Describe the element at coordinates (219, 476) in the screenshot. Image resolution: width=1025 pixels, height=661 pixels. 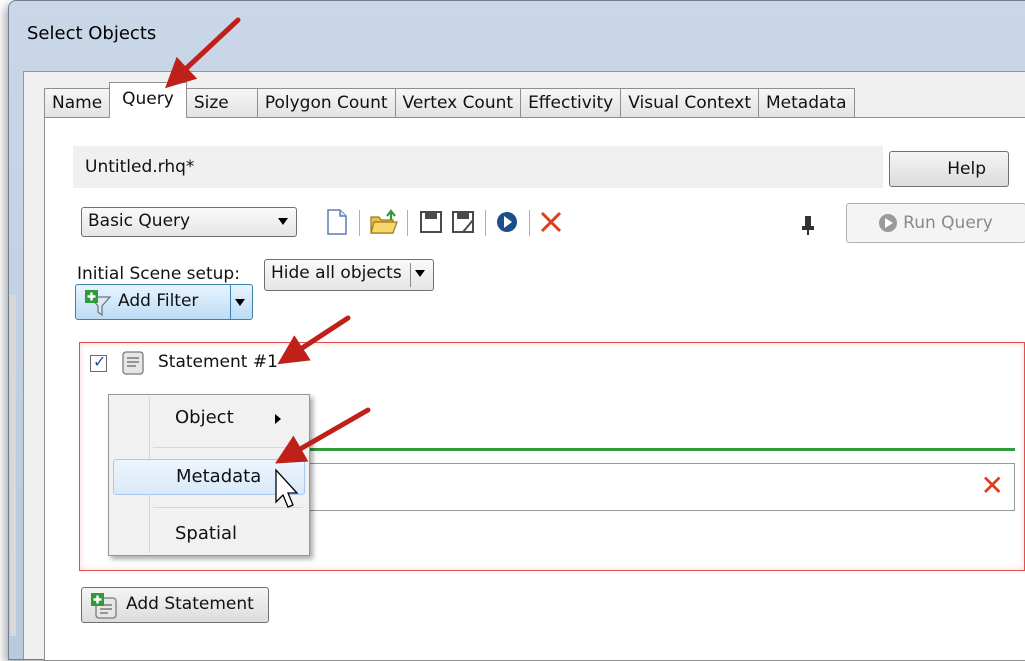
I see `menu-item-label: Metadata` at that location.